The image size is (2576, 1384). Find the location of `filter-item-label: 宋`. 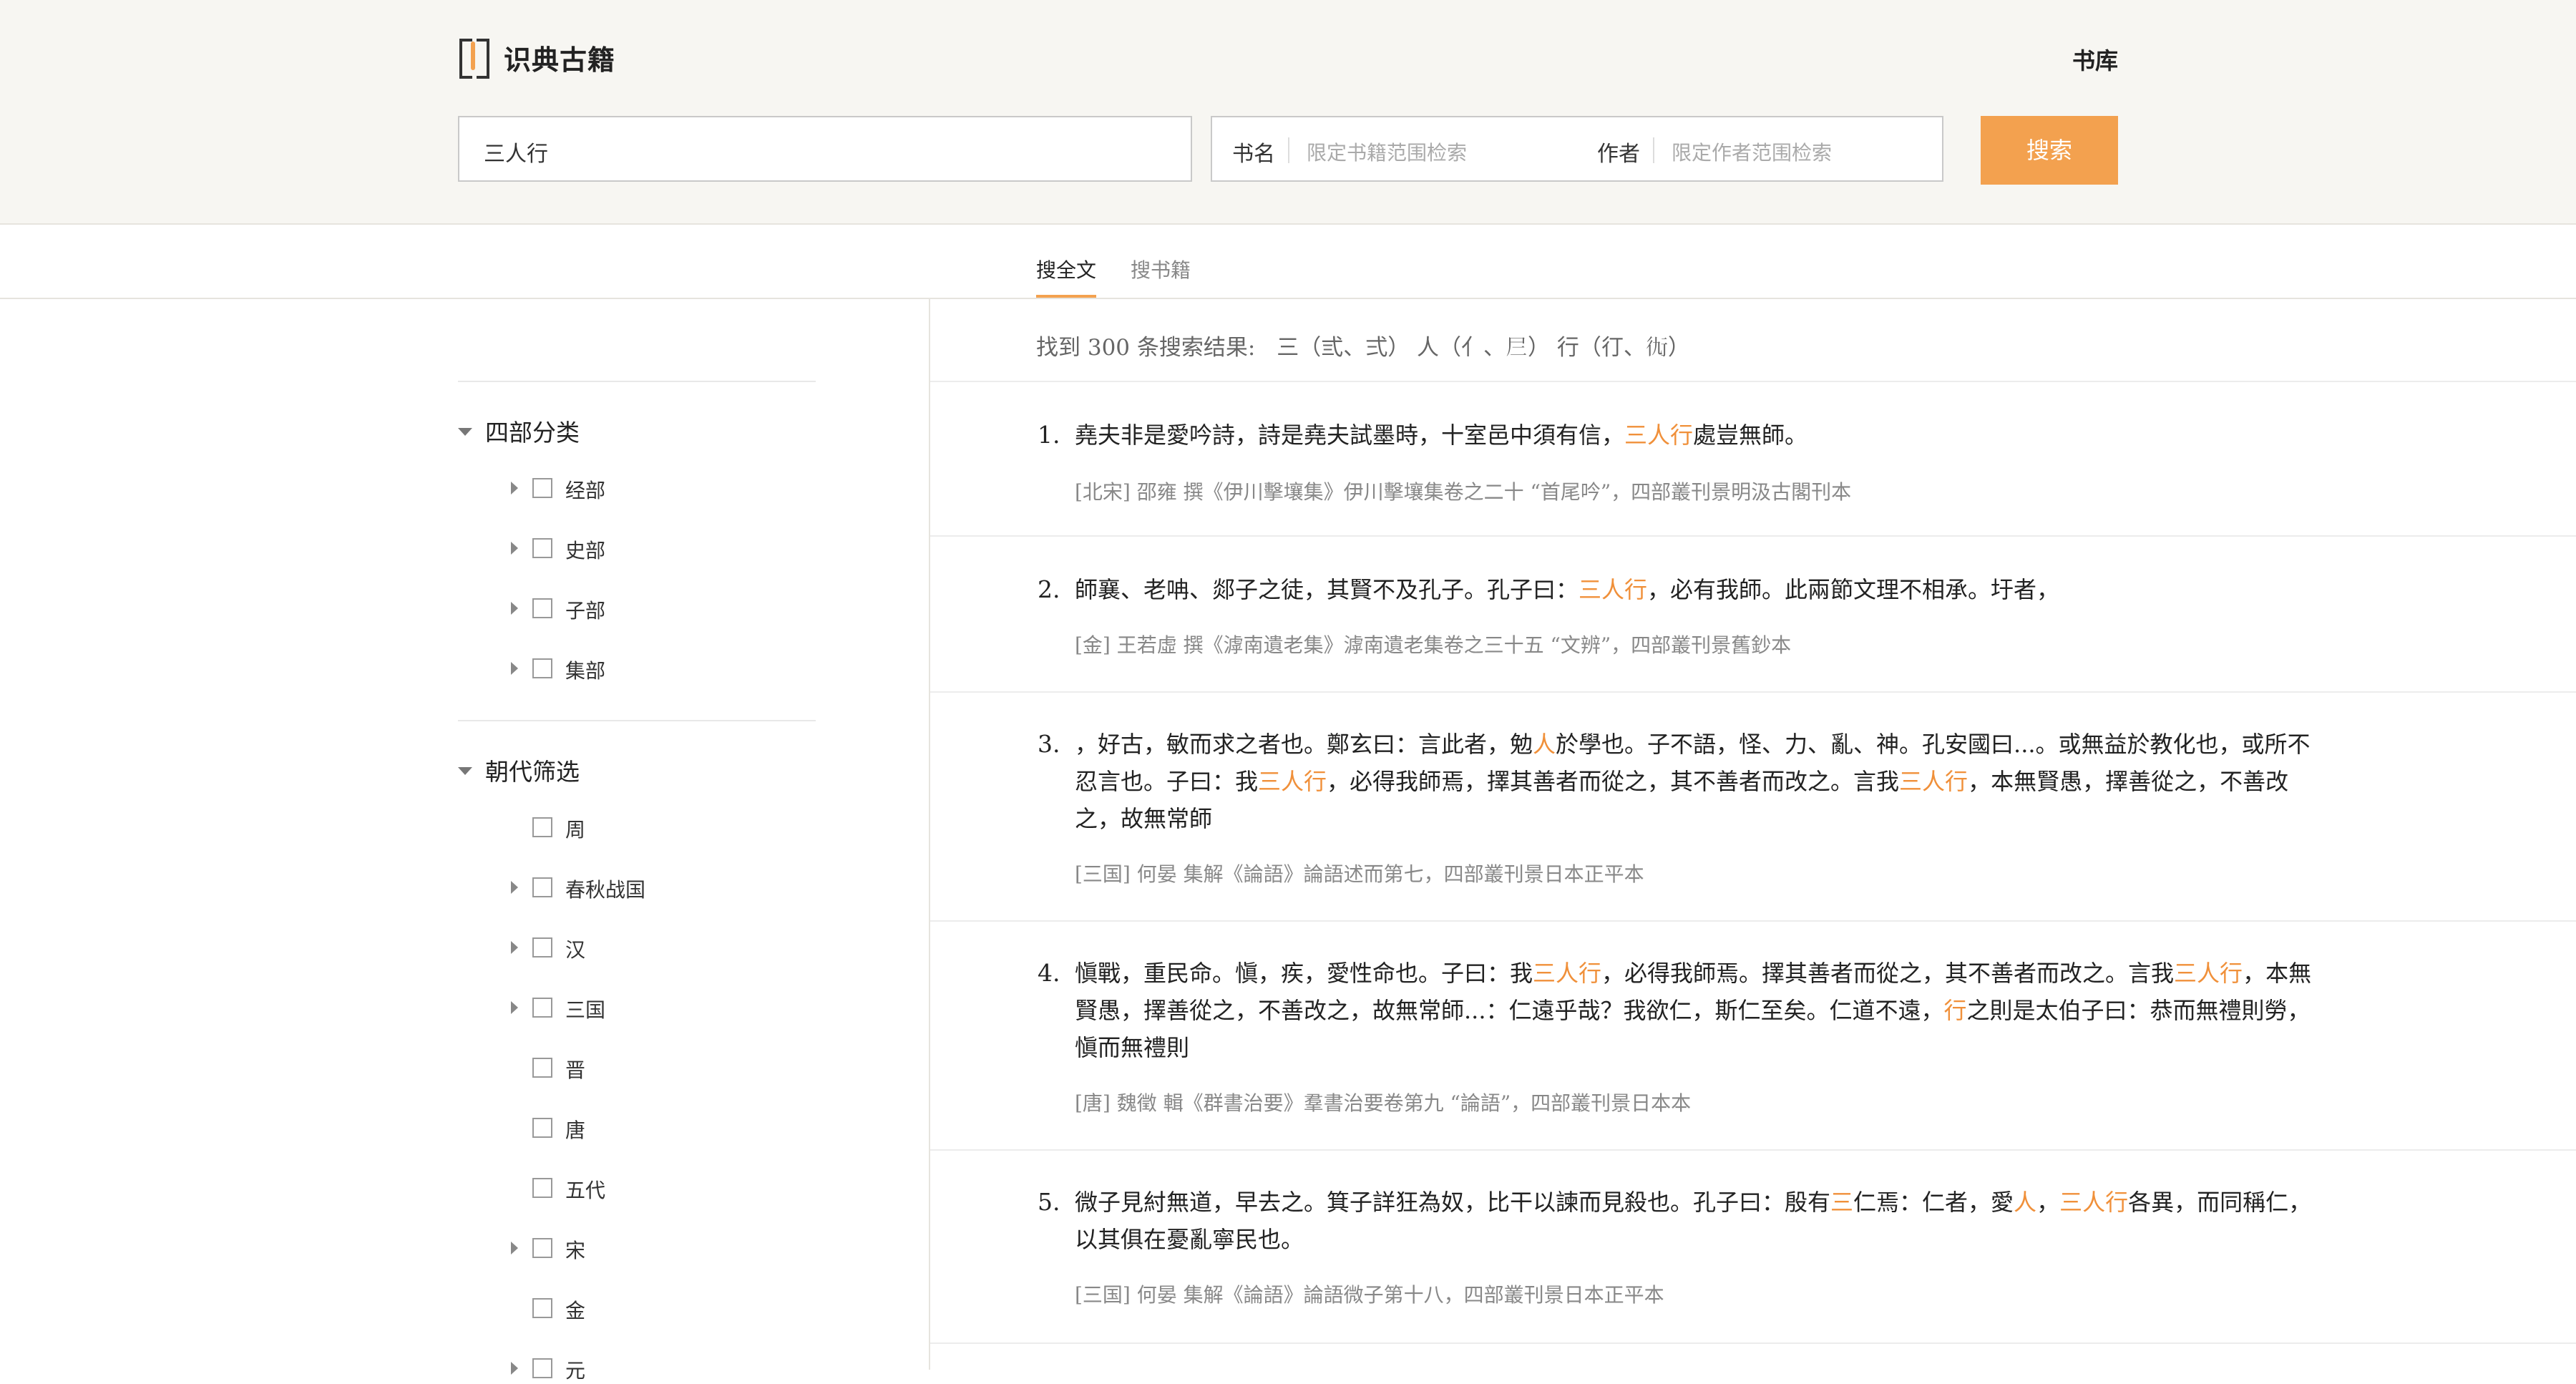

filter-item-label: 宋 is located at coordinates (575, 1250).